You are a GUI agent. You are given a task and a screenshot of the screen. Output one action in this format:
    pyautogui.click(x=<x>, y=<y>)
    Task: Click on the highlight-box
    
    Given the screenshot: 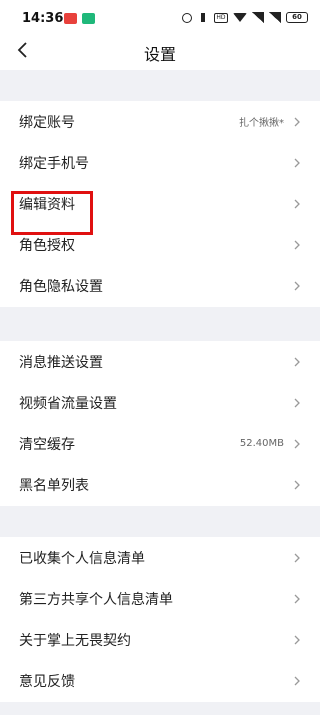 What is the action you would take?
    pyautogui.click(x=52, y=213)
    